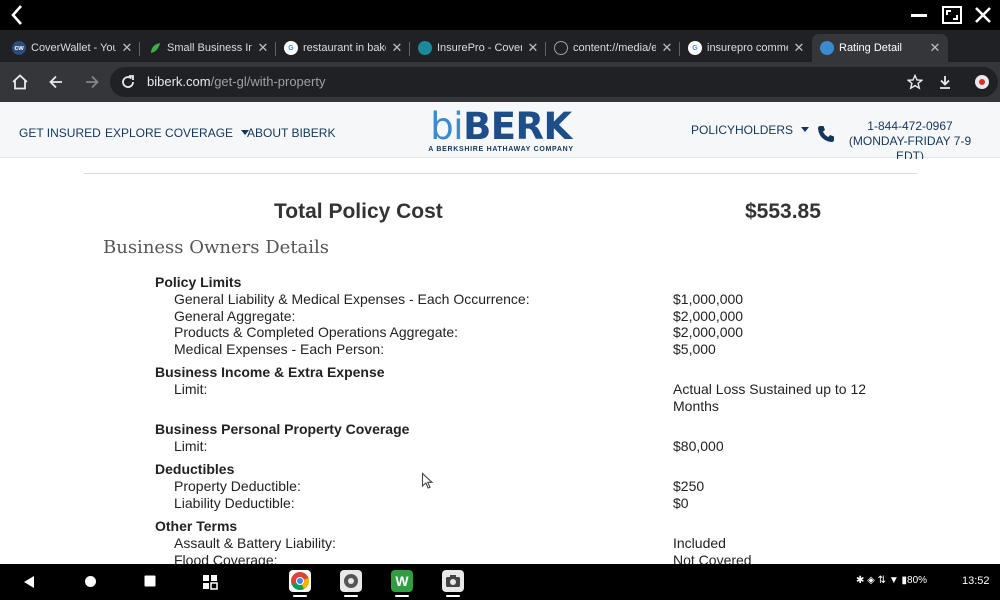 The height and width of the screenshot is (600, 1000). I want to click on nav-explore-coverage: EXPLORE COVERAGE, so click(177, 133).